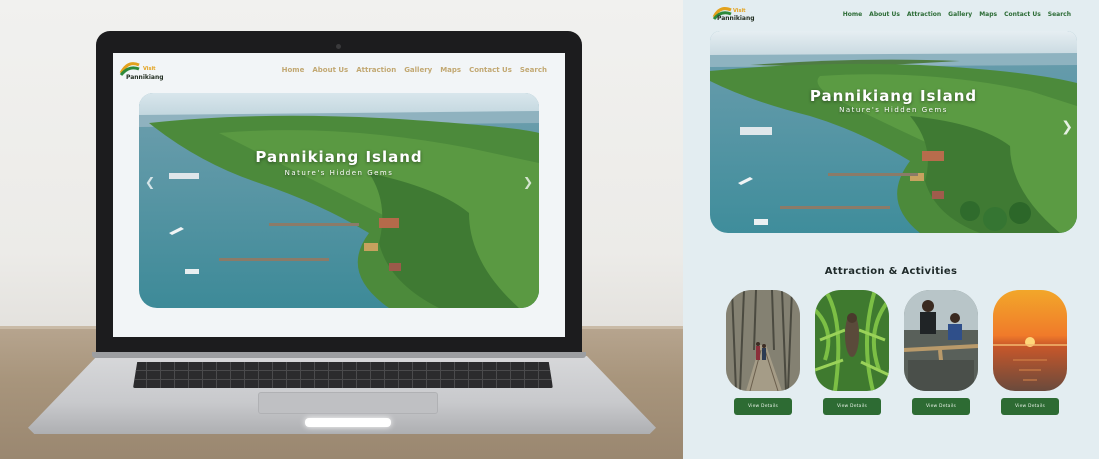 This screenshot has height=459, width=1099. I want to click on nav-attraction: Attraction, so click(924, 14).